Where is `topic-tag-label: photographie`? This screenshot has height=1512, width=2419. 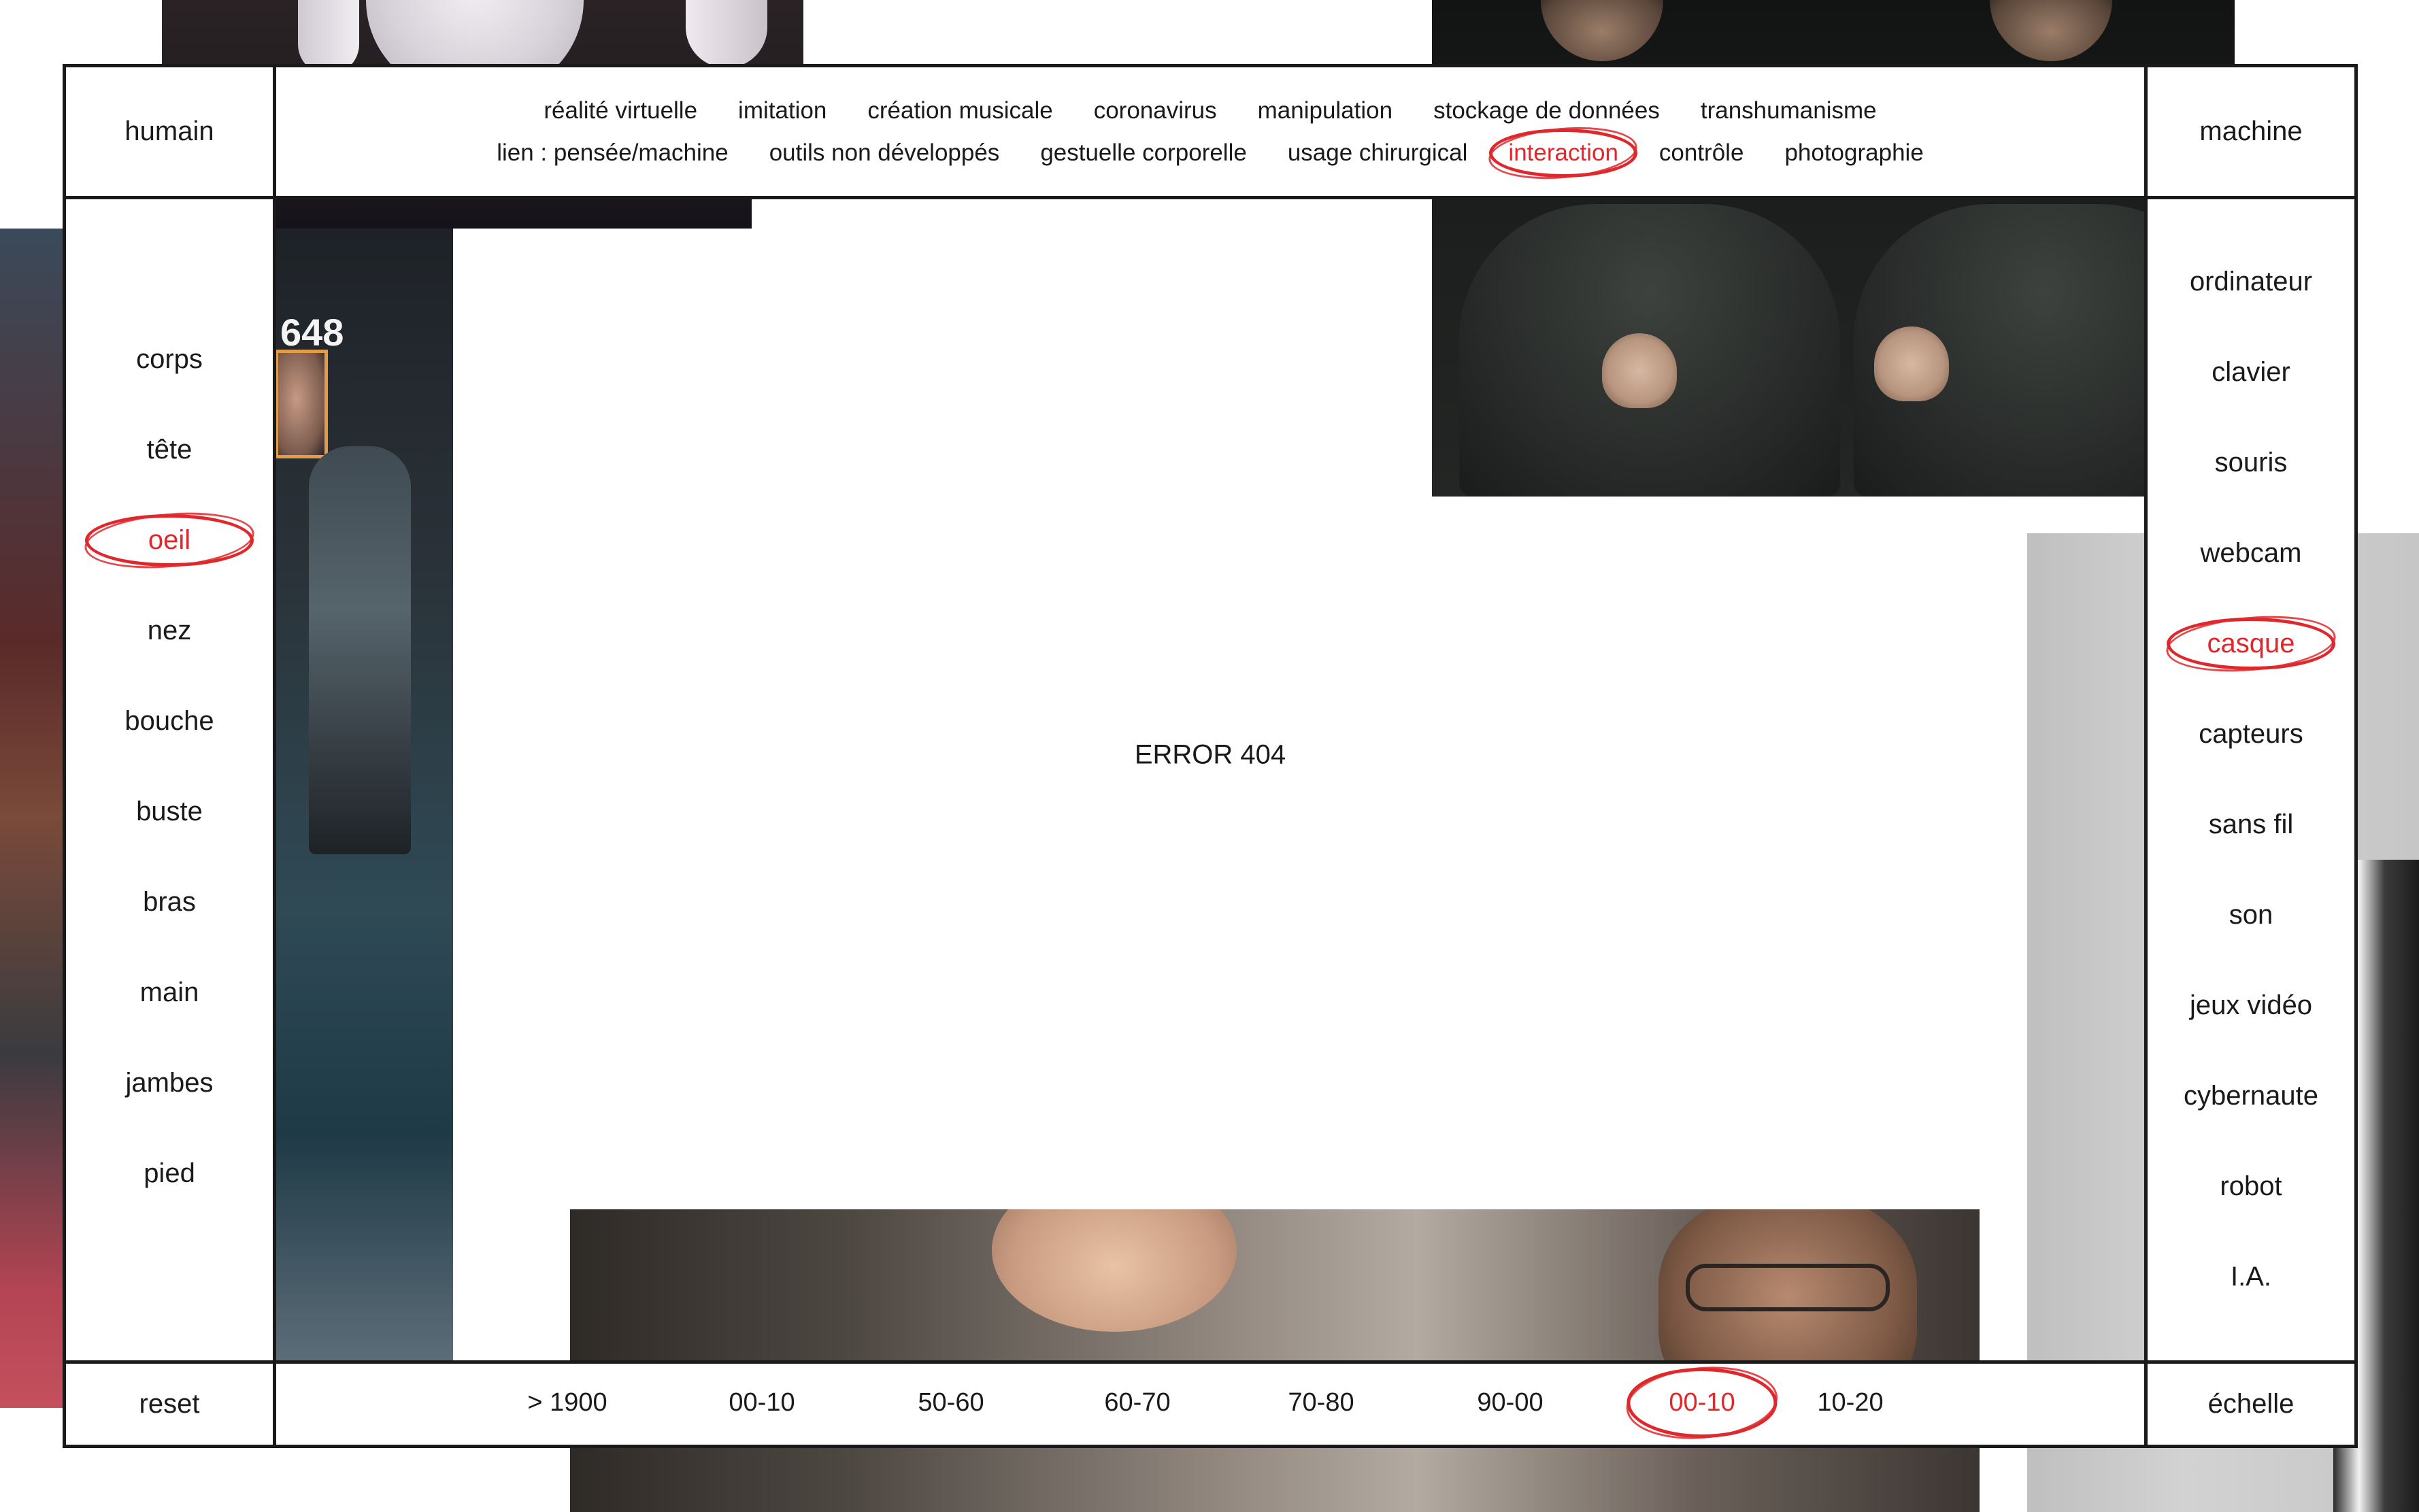 topic-tag-label: photographie is located at coordinates (1854, 152).